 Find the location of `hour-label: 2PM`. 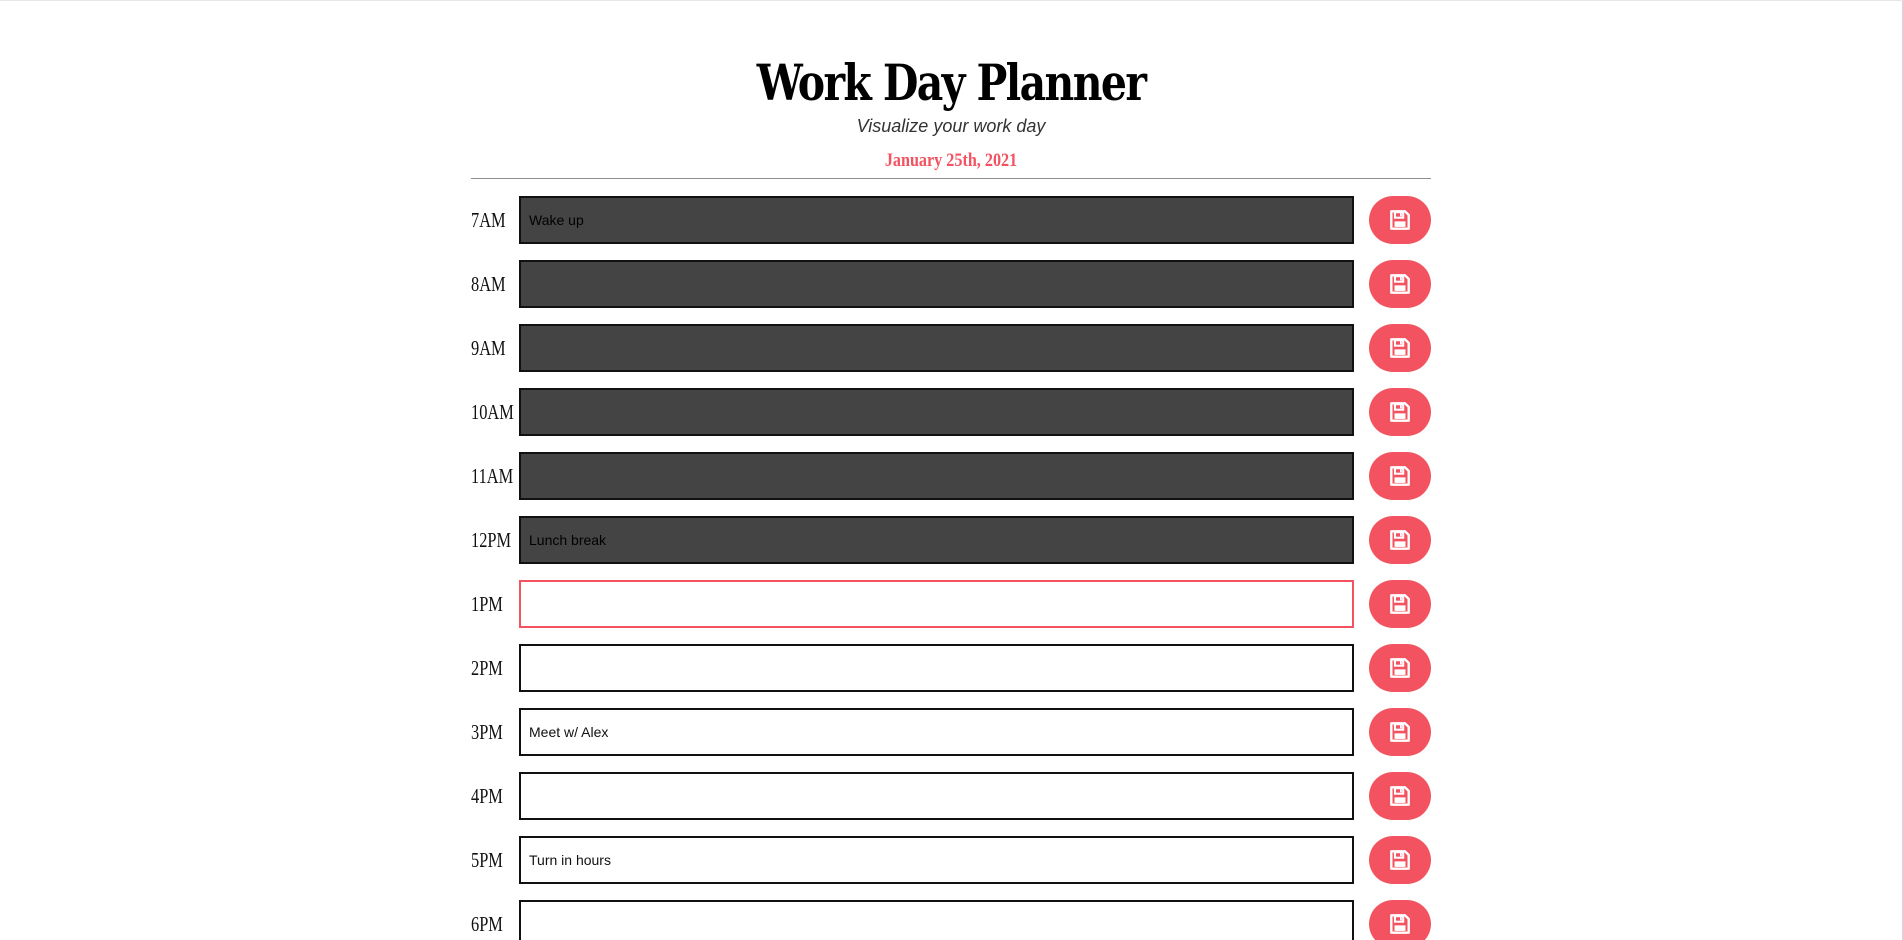

hour-label: 2PM is located at coordinates (487, 668).